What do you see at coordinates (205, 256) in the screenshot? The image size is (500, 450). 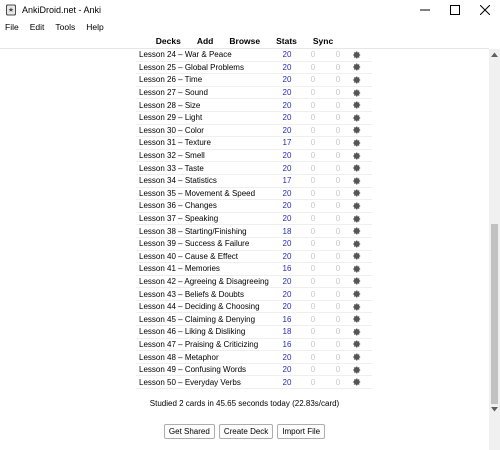 I see `deck-name-link: Lesson 40 – Cause & Effect` at bounding box center [205, 256].